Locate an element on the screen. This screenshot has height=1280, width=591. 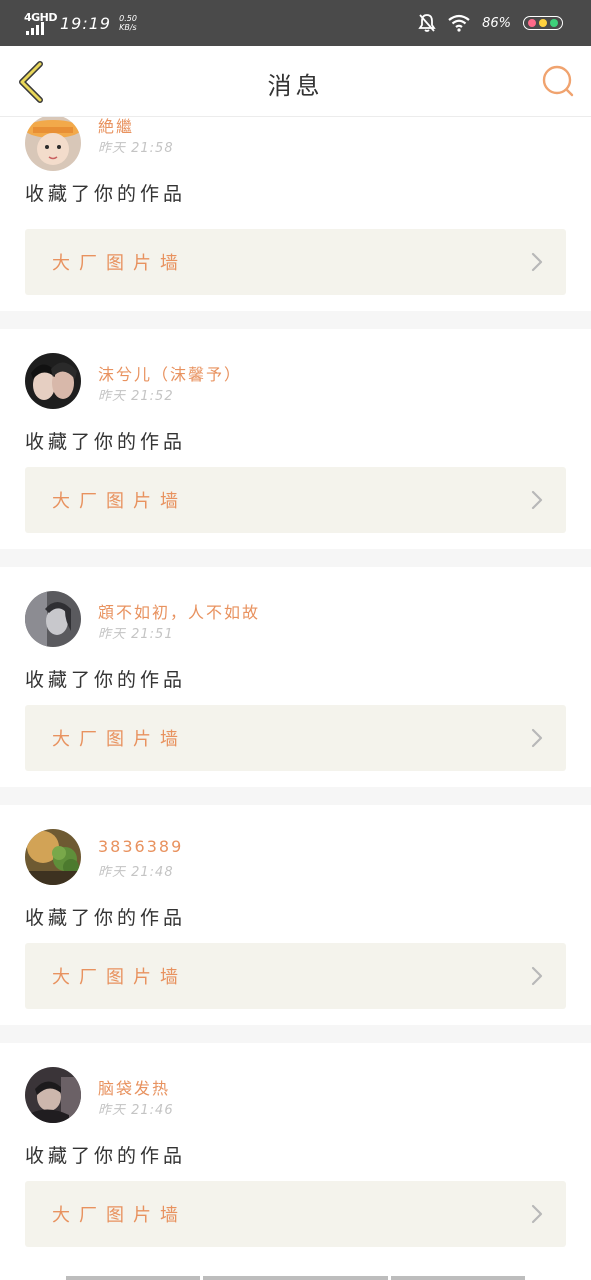
search-button is located at coordinates (558, 81).